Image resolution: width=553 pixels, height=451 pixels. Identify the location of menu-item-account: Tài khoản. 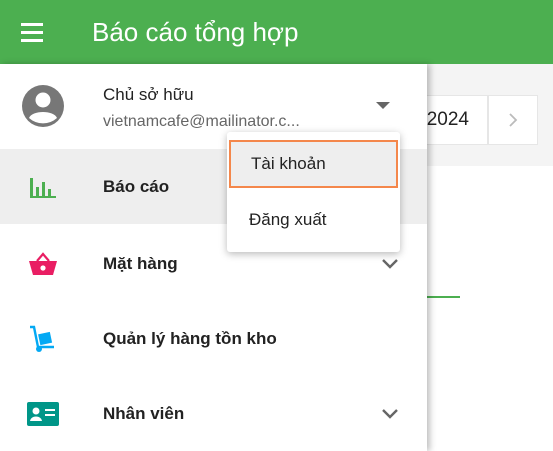
(313, 164).